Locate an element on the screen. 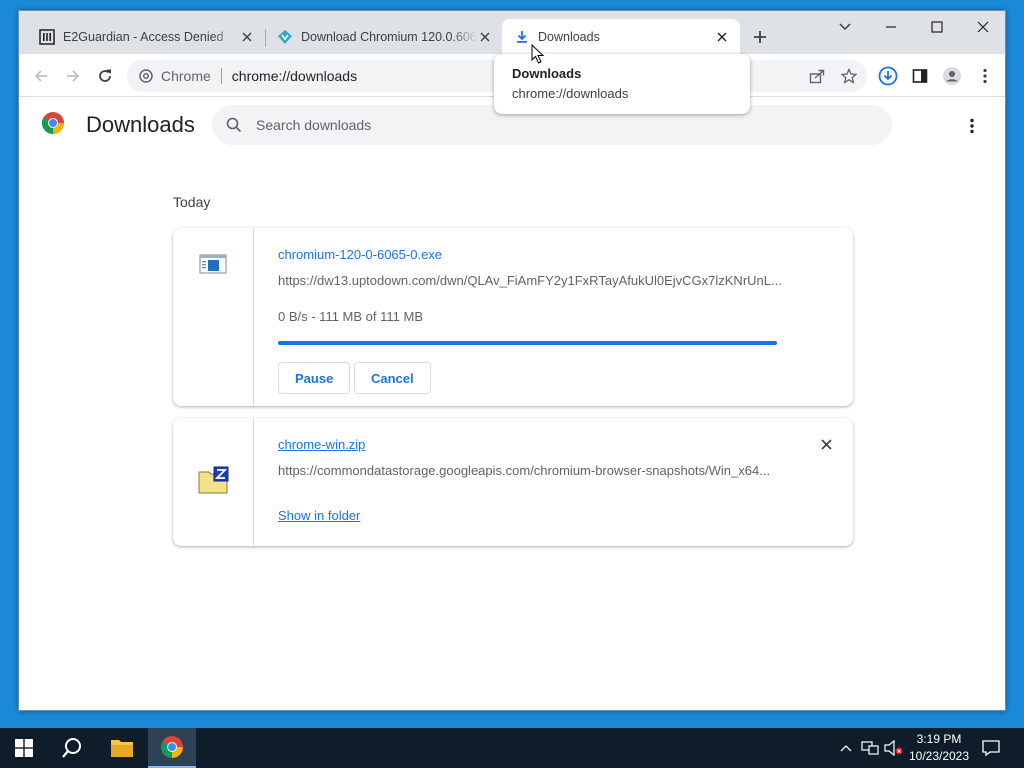 The image size is (1024, 768). share-button is located at coordinates (817, 76).